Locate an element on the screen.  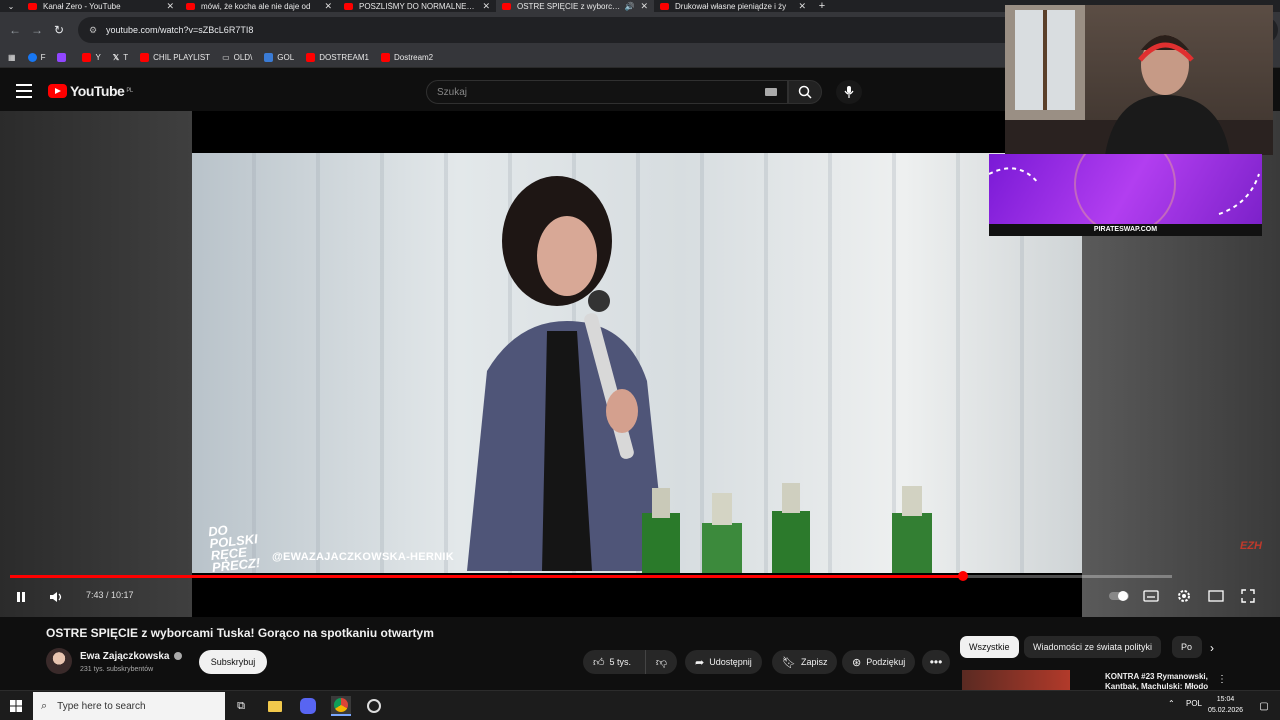
bookmark-item: 𝕏T is located at coordinates (120, 57).